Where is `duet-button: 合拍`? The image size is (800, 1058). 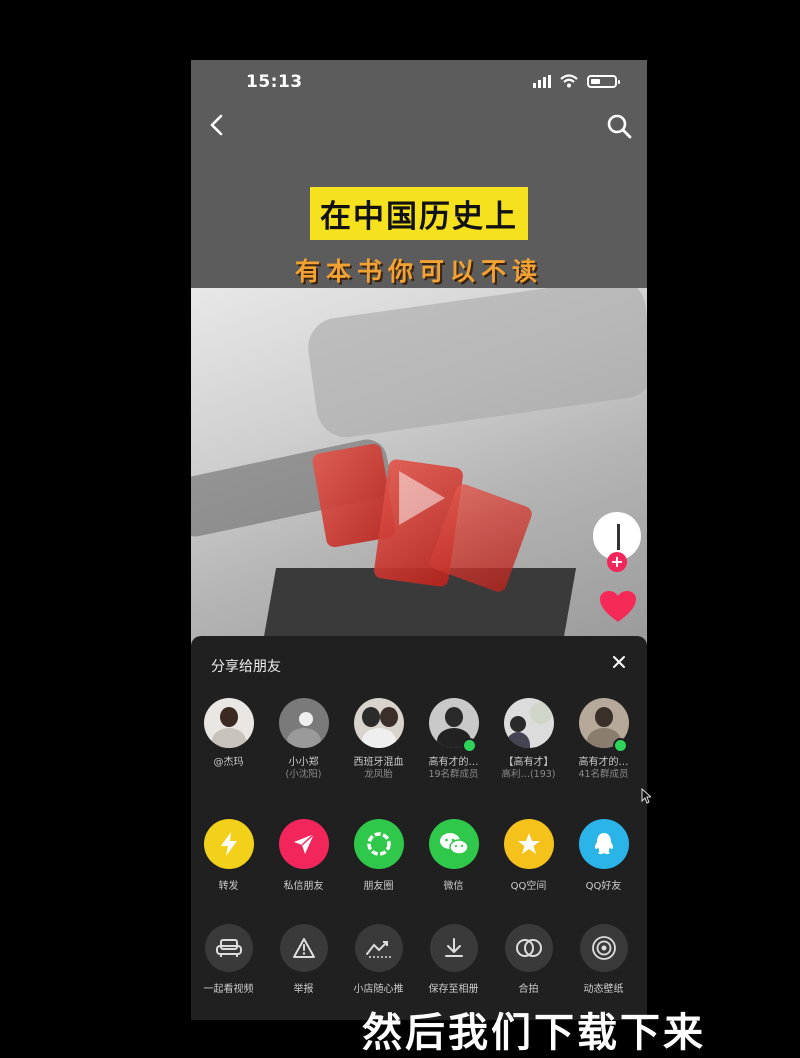
duet-button: 合拍 is located at coordinates (528, 959).